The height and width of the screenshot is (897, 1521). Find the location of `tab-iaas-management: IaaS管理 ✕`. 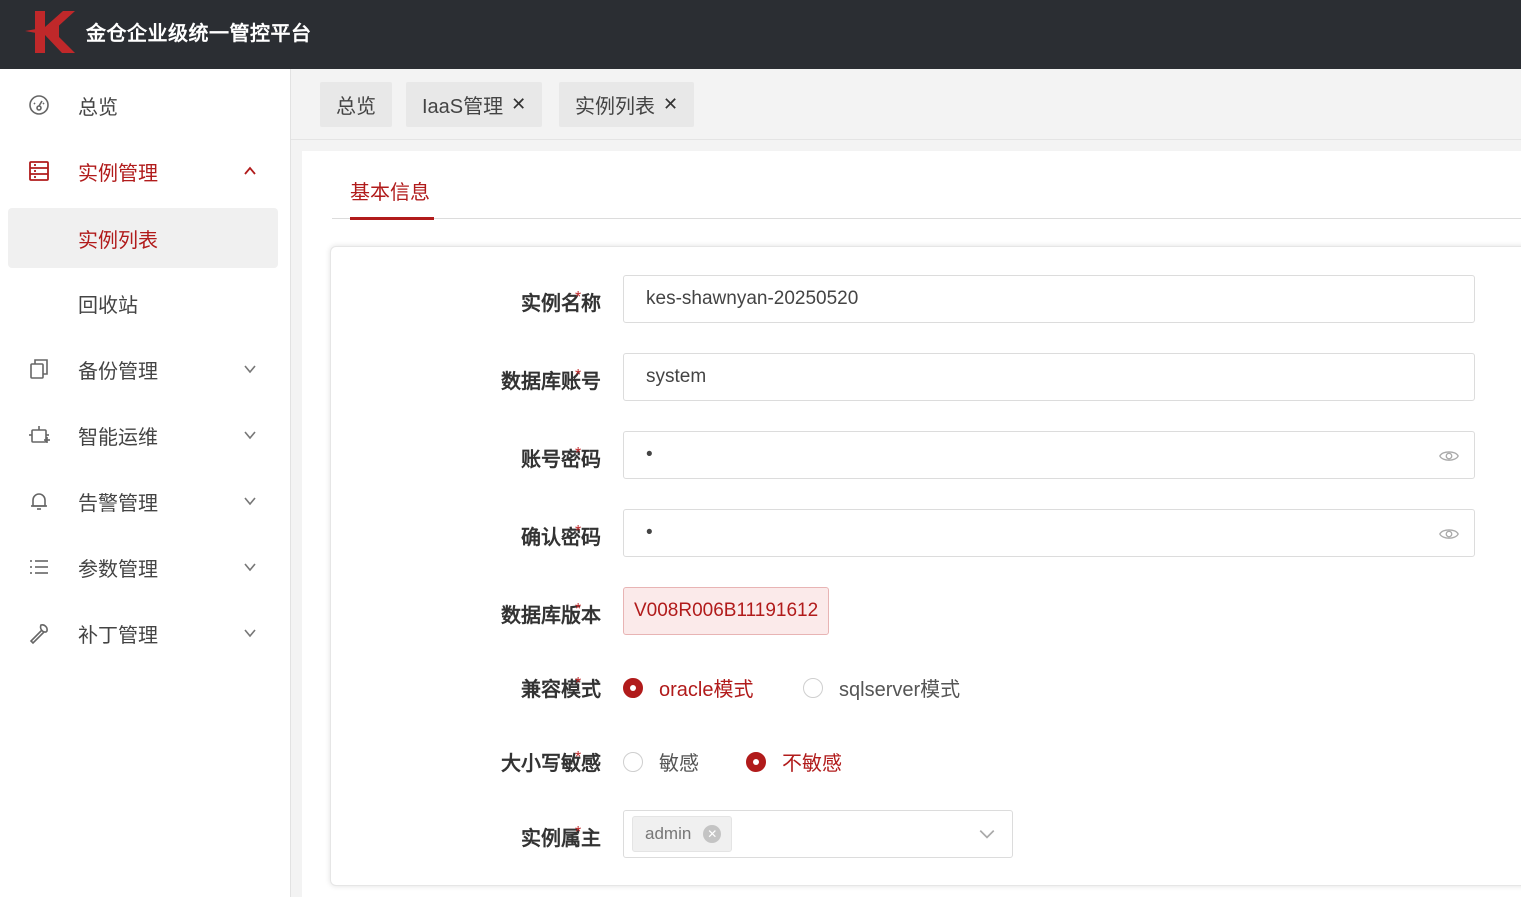

tab-iaas-management: IaaS管理 ✕ is located at coordinates (474, 104).